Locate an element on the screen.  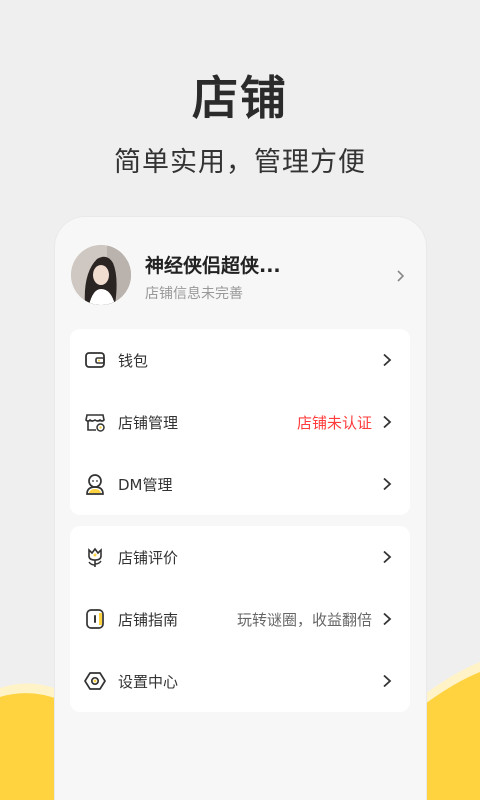
menu-item-store-reviews: 店铺评价 is located at coordinates (240, 557).